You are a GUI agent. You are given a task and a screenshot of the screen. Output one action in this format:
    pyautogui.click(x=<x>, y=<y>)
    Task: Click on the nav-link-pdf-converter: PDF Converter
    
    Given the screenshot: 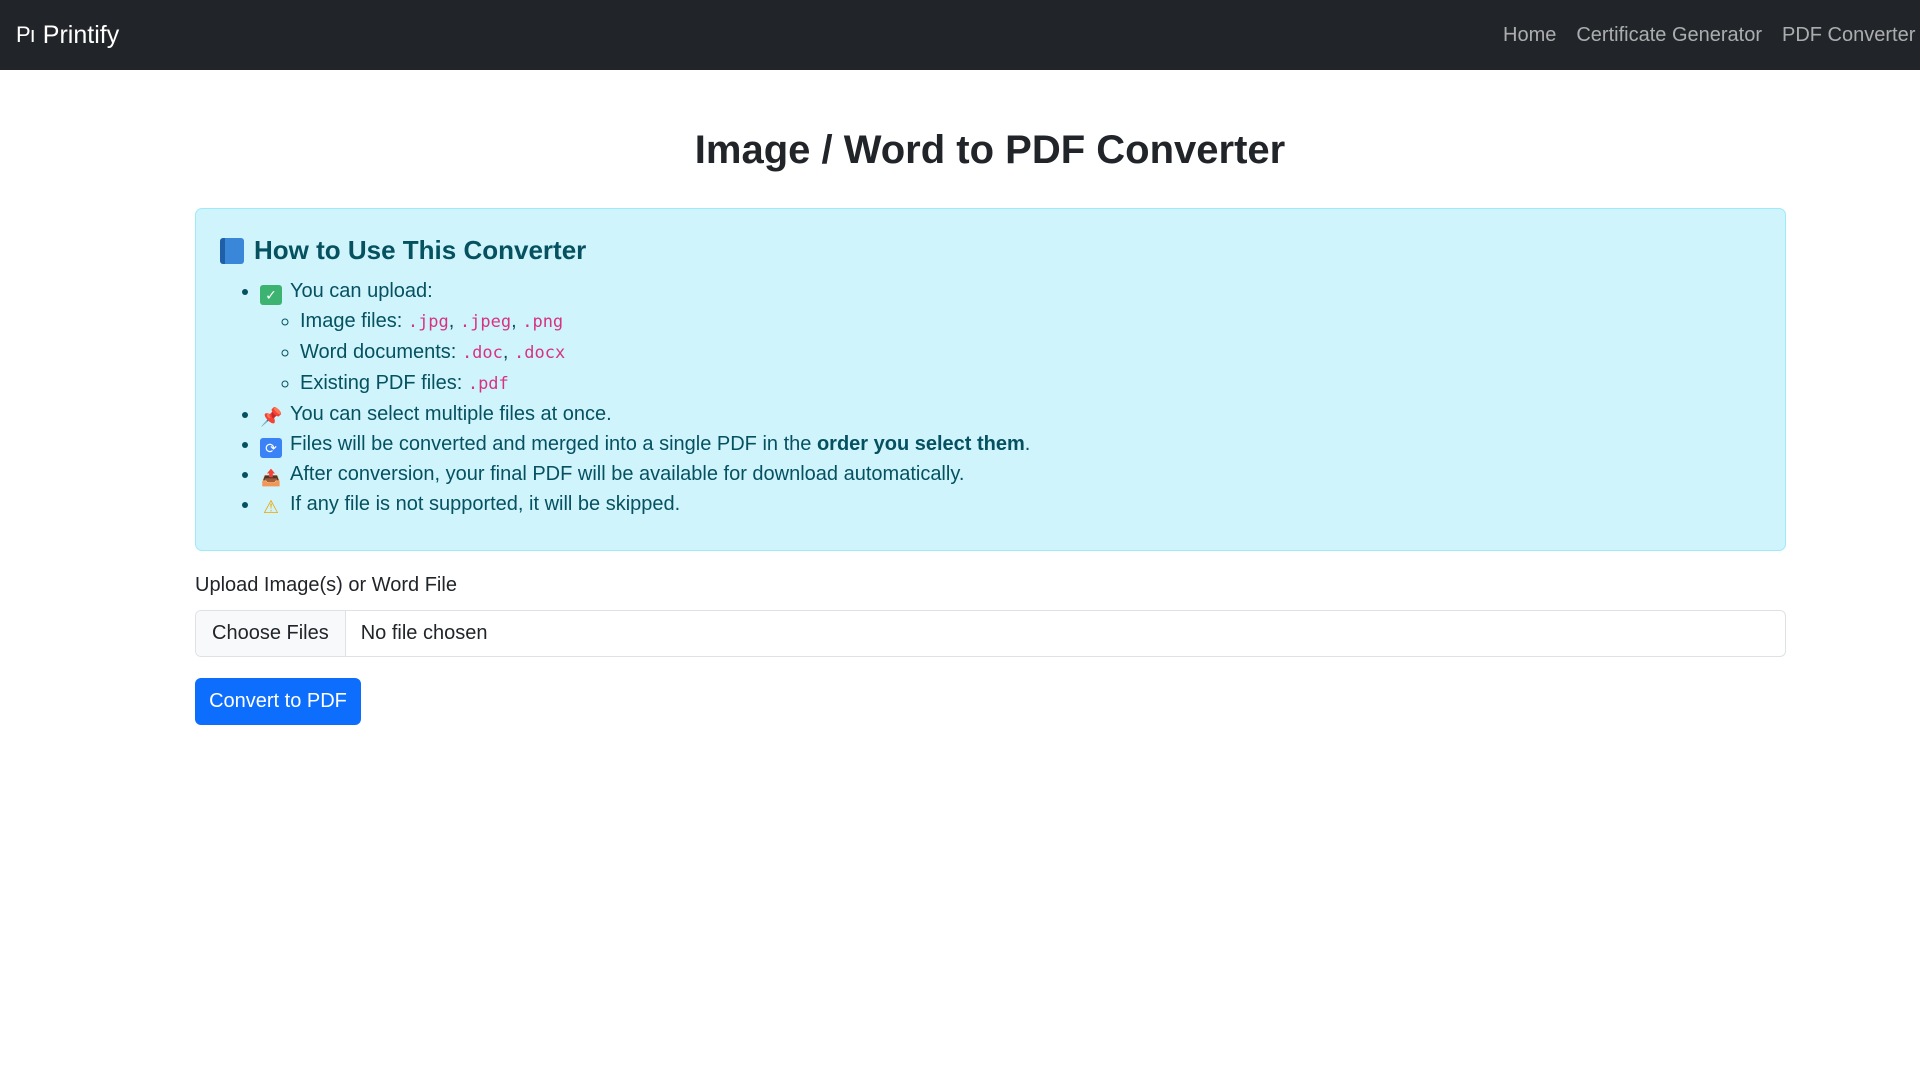 What is the action you would take?
    pyautogui.click(x=1848, y=35)
    